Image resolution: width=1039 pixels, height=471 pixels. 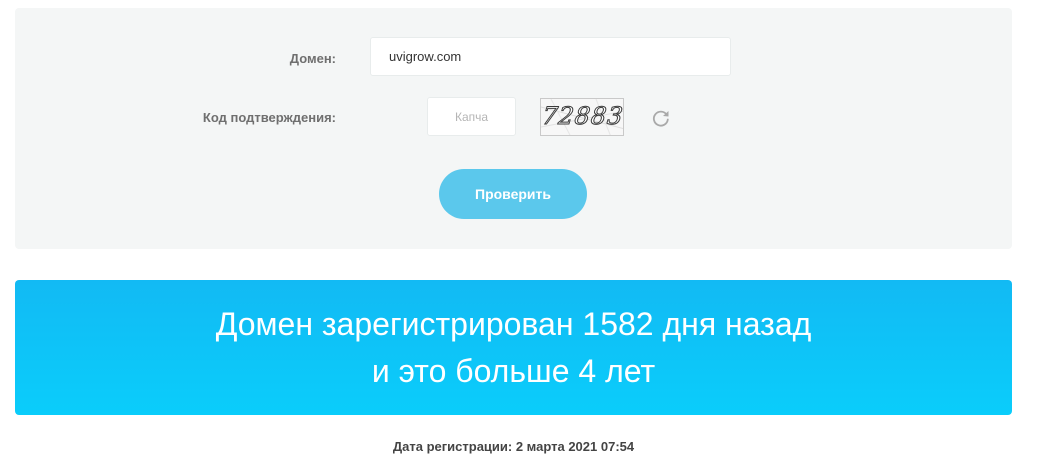 I want to click on registration-date: Дата регистрации: 2 марта 2021 07:54, so click(x=513, y=446).